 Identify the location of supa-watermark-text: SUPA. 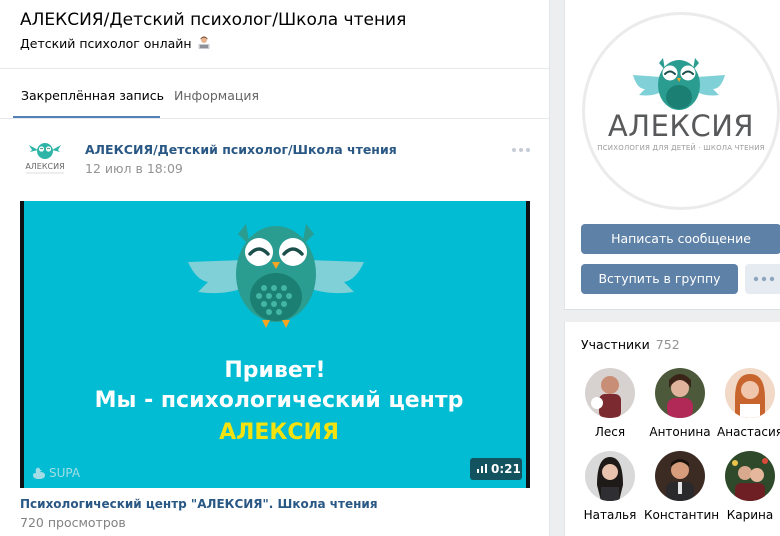
(65, 473).